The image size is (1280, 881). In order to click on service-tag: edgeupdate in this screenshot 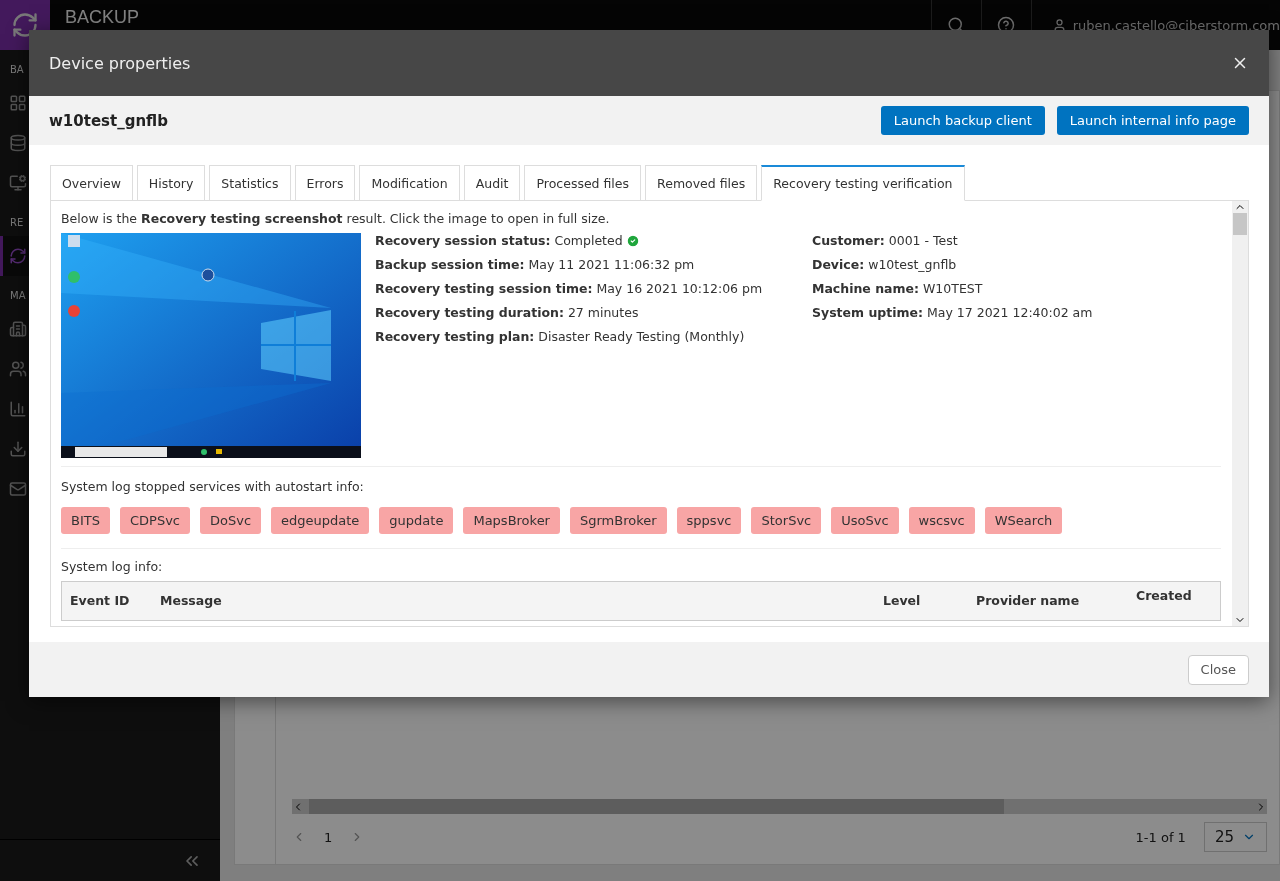, I will do `click(320, 520)`.